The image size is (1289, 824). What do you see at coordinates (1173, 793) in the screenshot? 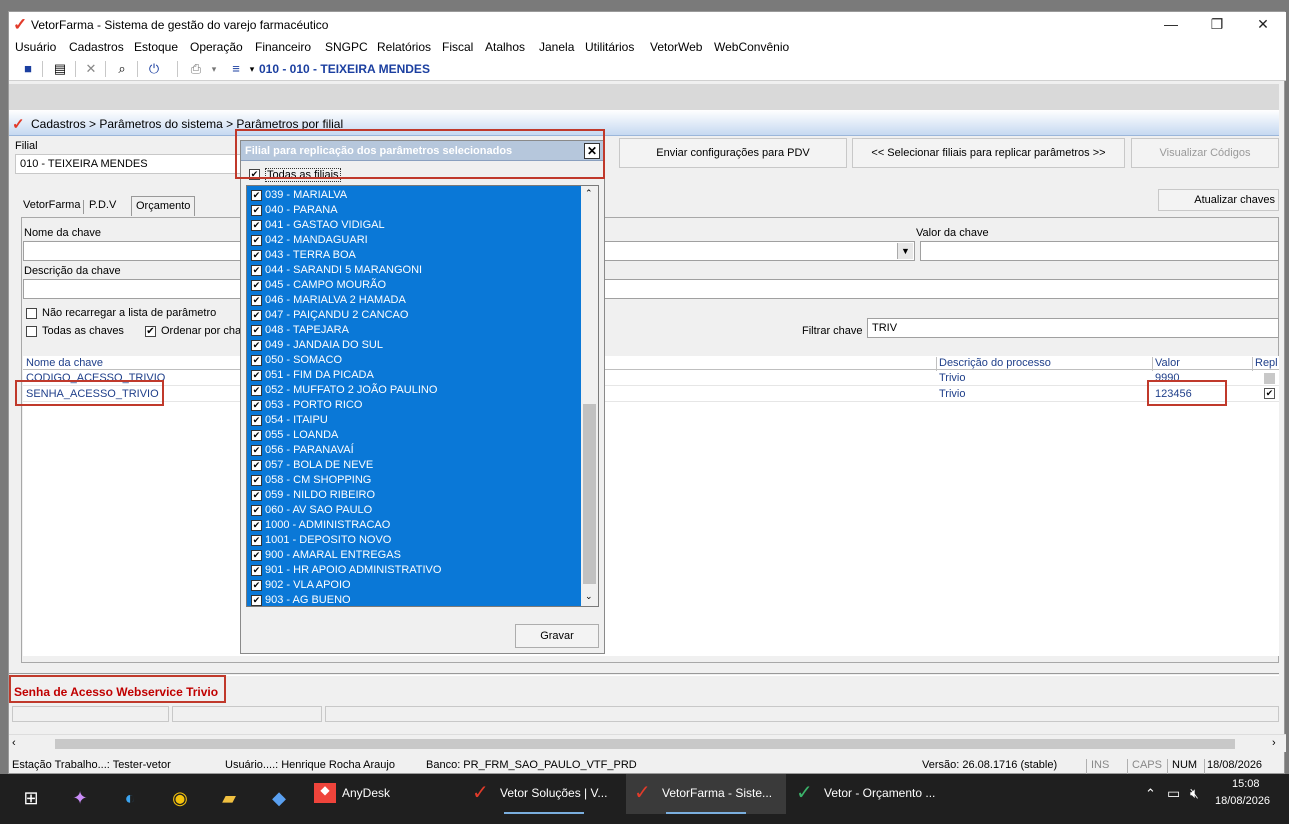
I see `network-icon: ▭` at bounding box center [1173, 793].